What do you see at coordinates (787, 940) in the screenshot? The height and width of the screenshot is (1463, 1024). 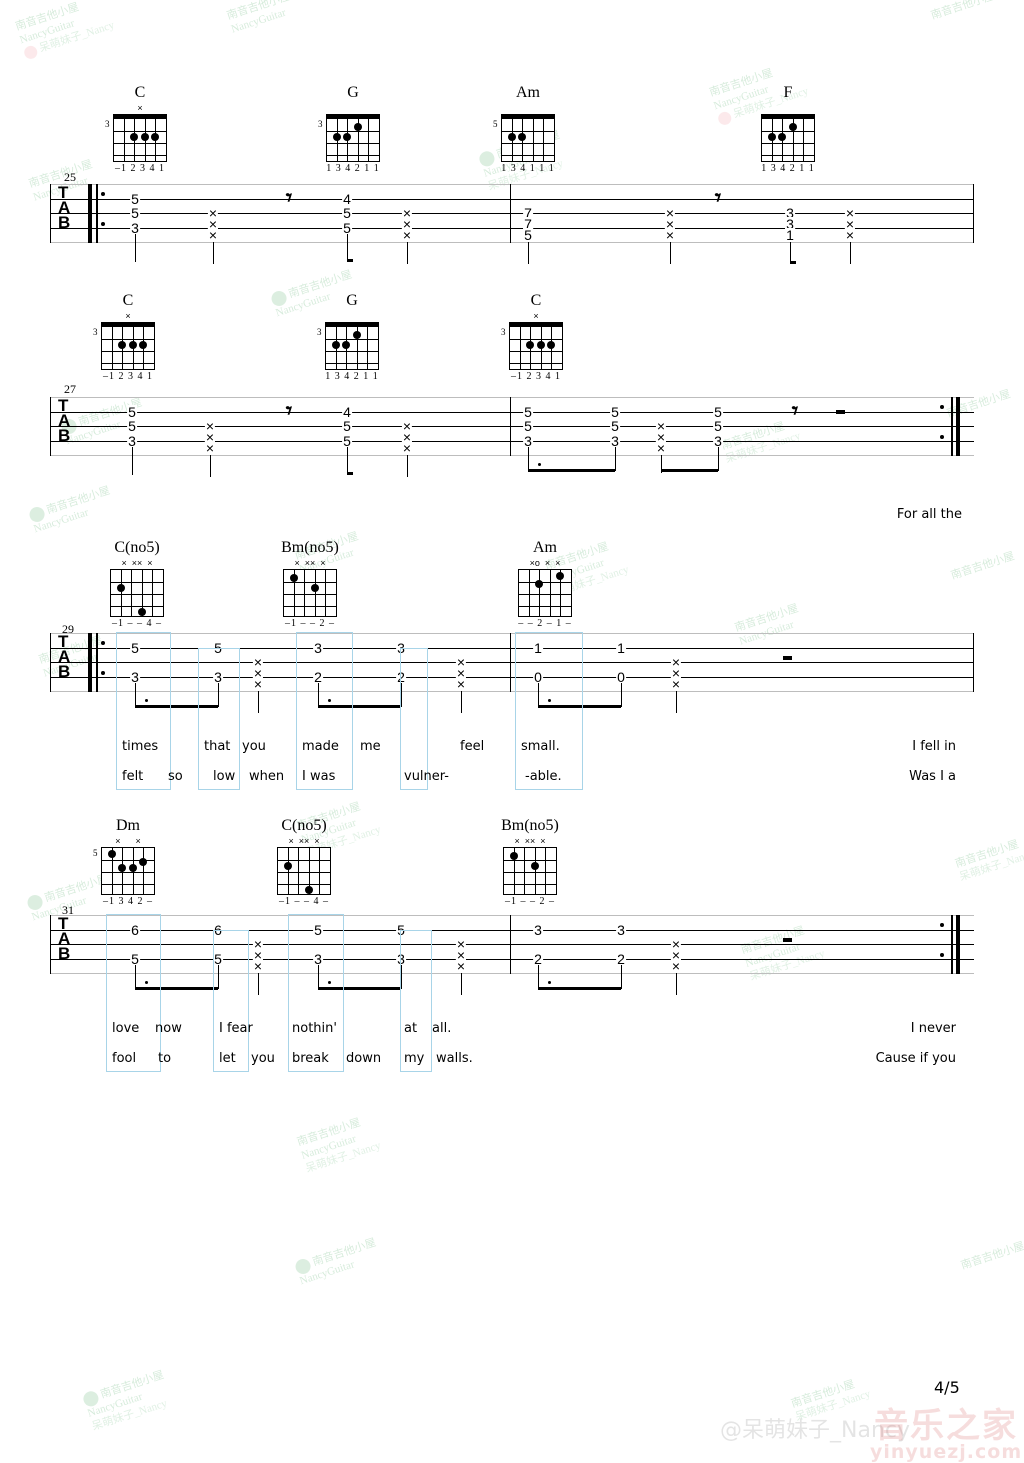 I see `rest-bar` at bounding box center [787, 940].